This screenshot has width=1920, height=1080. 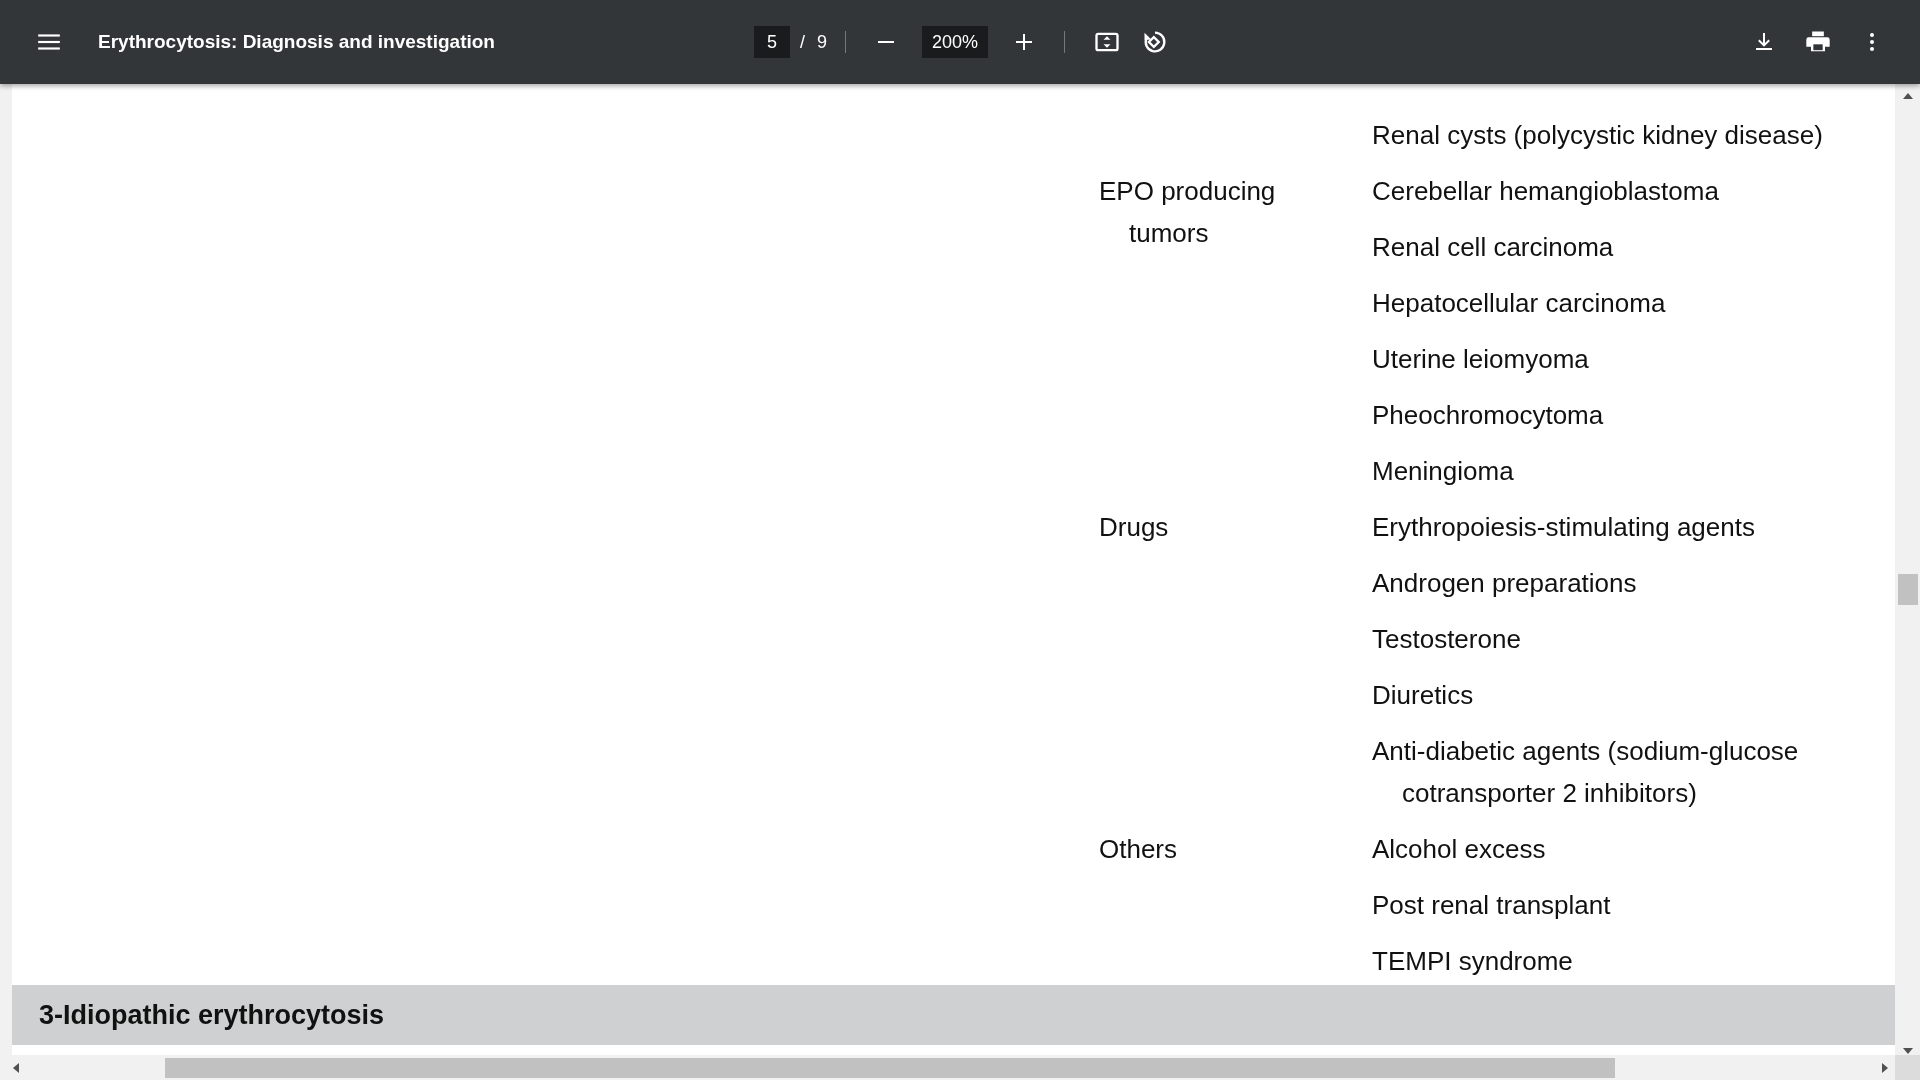 I want to click on category-label: Others, so click(x=1139, y=849).